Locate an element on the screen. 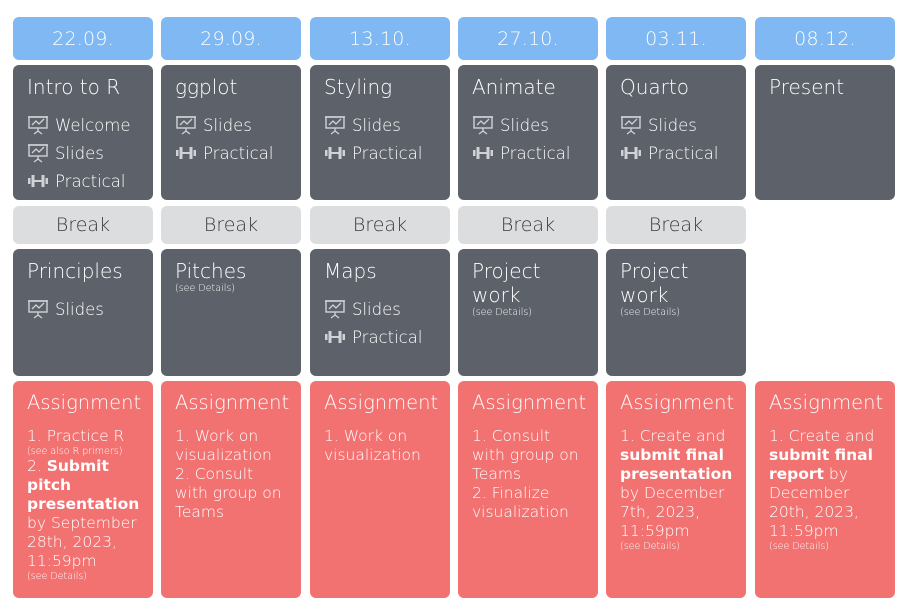 Image resolution: width=915 pixels, height=616 pixels. assignment-line: (see also R primers) is located at coordinates (83, 451).